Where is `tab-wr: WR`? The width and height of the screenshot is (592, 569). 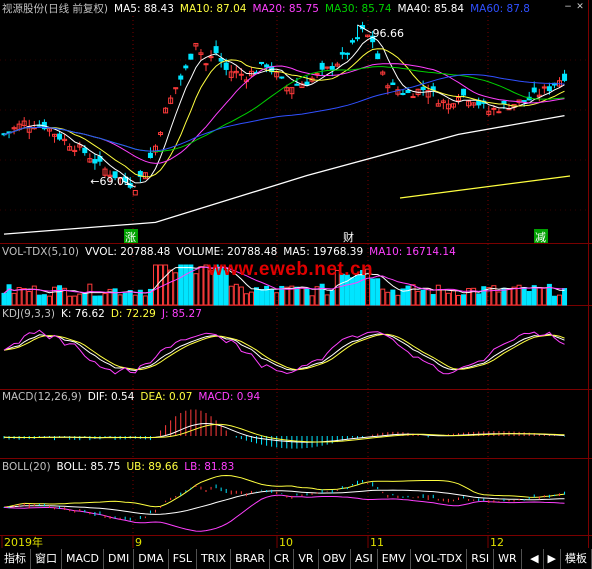 tab-wr: WR is located at coordinates (508, 559).